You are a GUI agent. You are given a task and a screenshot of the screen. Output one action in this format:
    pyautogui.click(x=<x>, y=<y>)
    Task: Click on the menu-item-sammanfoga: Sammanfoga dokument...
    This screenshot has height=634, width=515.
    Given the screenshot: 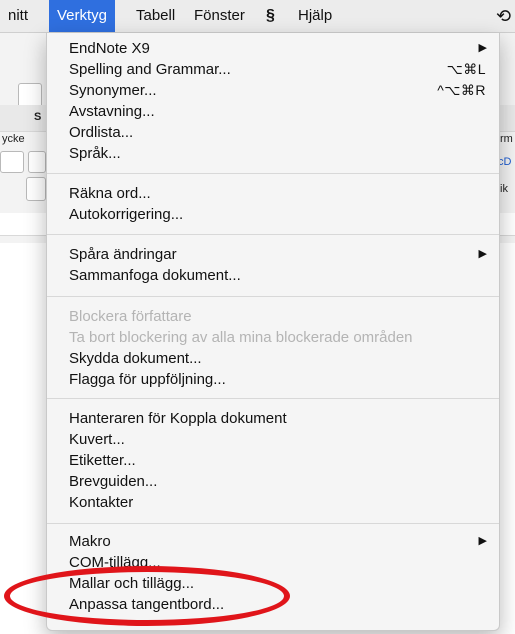 What is the action you would take?
    pyautogui.click(x=273, y=275)
    